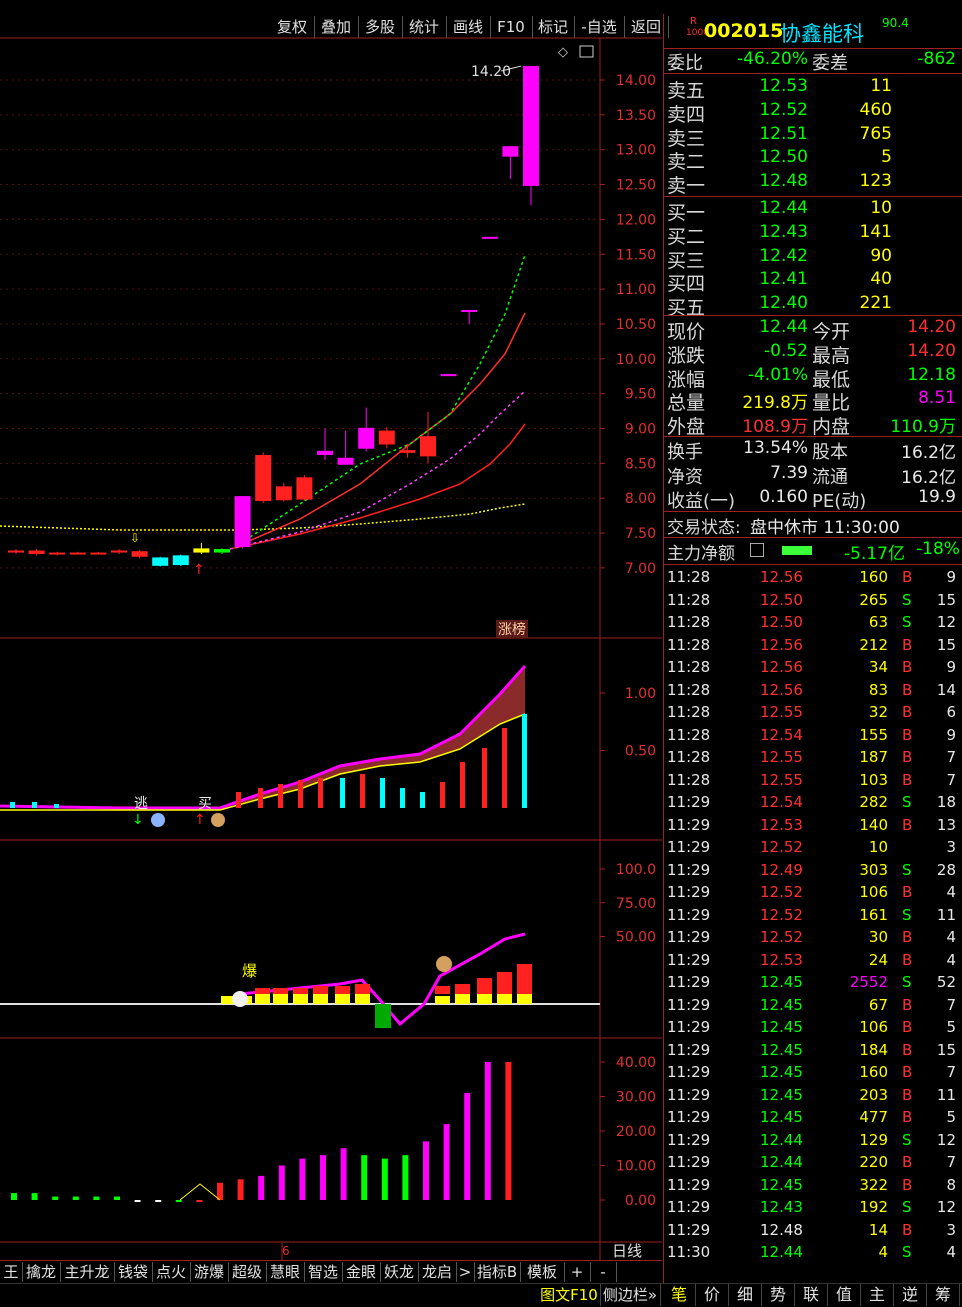 This screenshot has height=1307, width=962. What do you see at coordinates (943, 1295) in the screenshot?
I see `side-tab-8: 筹` at bounding box center [943, 1295].